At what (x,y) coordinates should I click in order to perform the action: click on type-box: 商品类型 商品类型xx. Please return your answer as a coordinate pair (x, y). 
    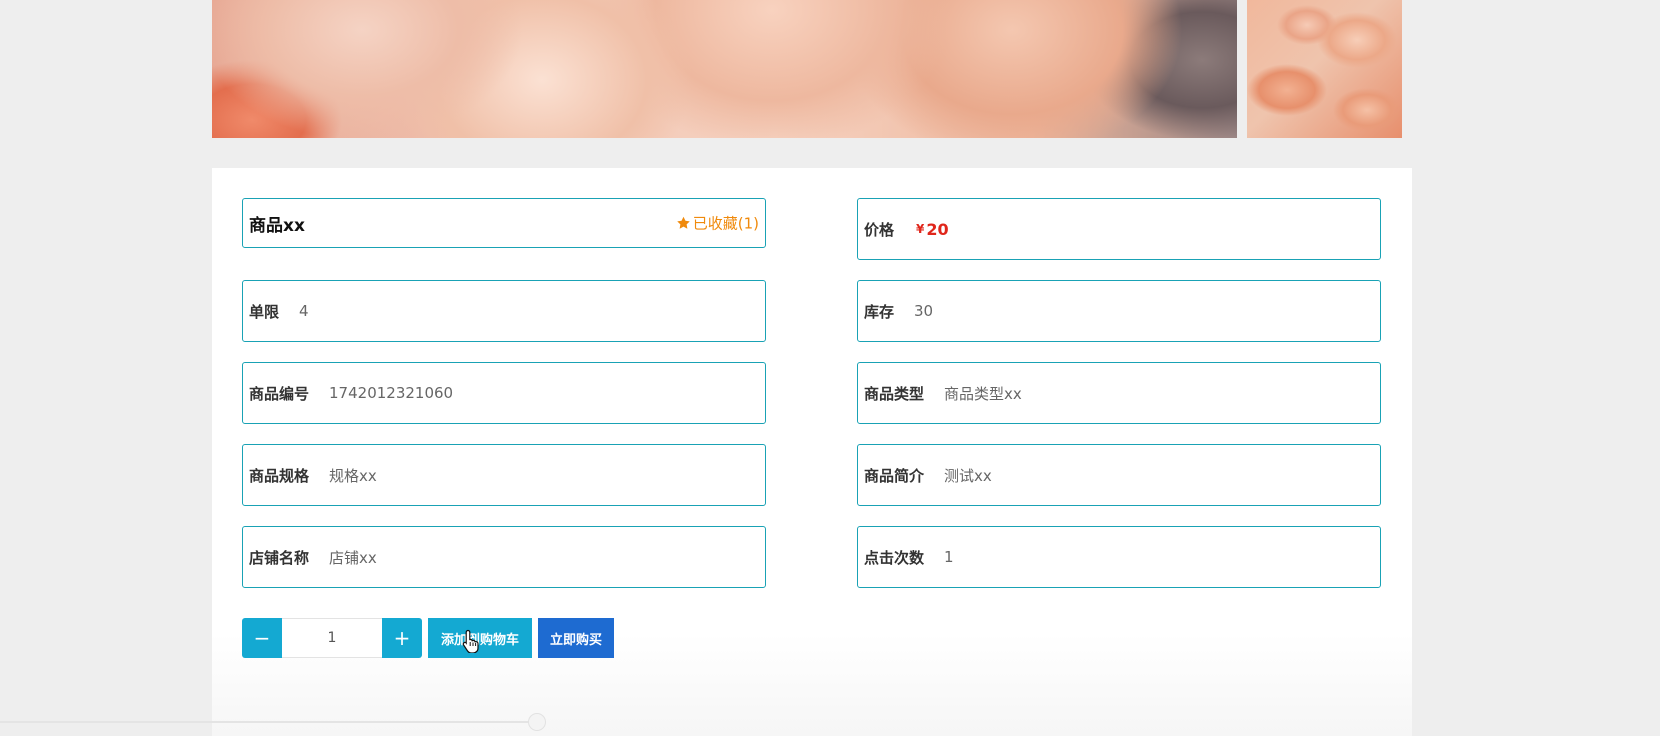
    Looking at the image, I should click on (1119, 393).